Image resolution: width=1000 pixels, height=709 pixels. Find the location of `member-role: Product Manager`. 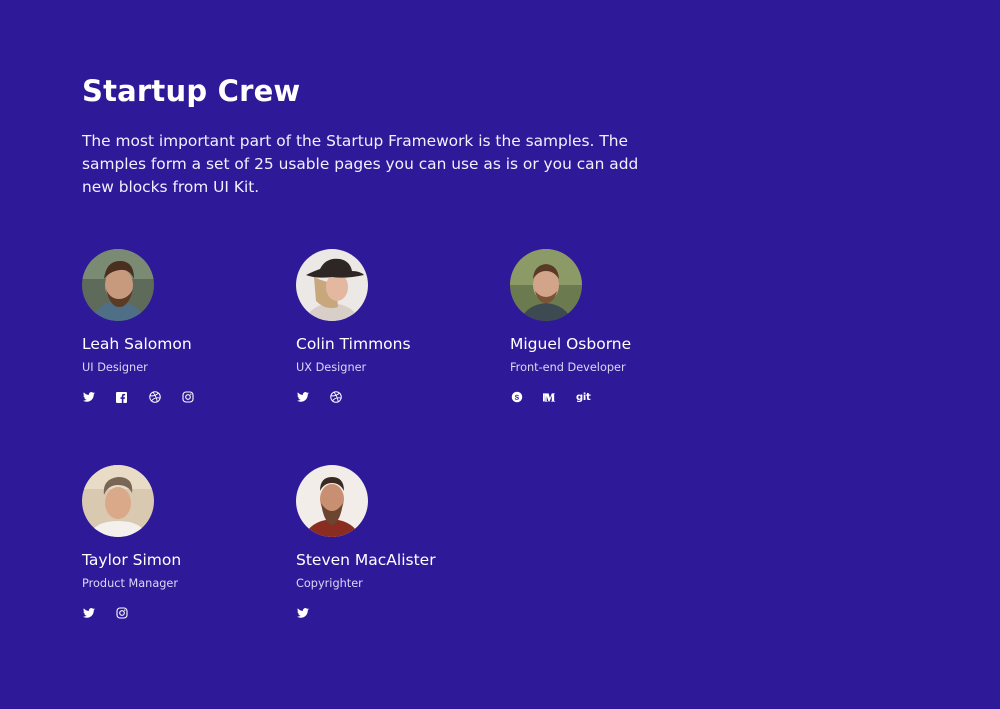

member-role: Product Manager is located at coordinates (130, 583).